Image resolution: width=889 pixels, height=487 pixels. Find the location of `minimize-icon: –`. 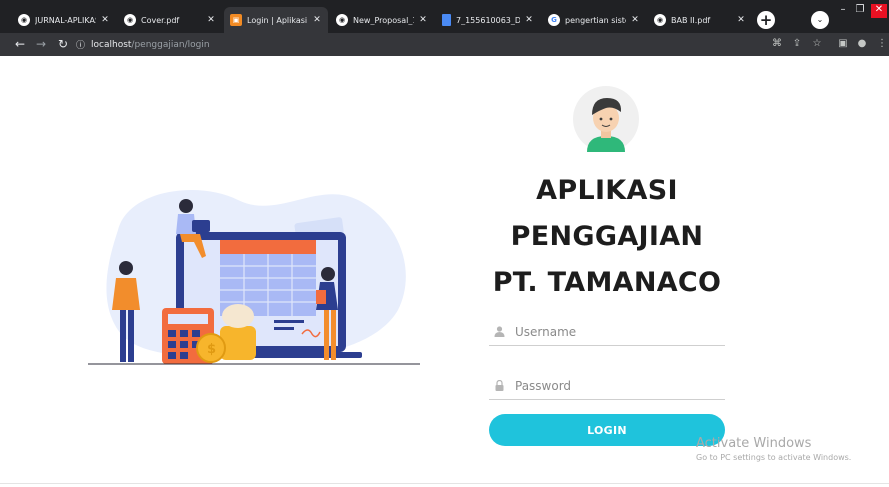

minimize-icon: – is located at coordinates (843, 11).